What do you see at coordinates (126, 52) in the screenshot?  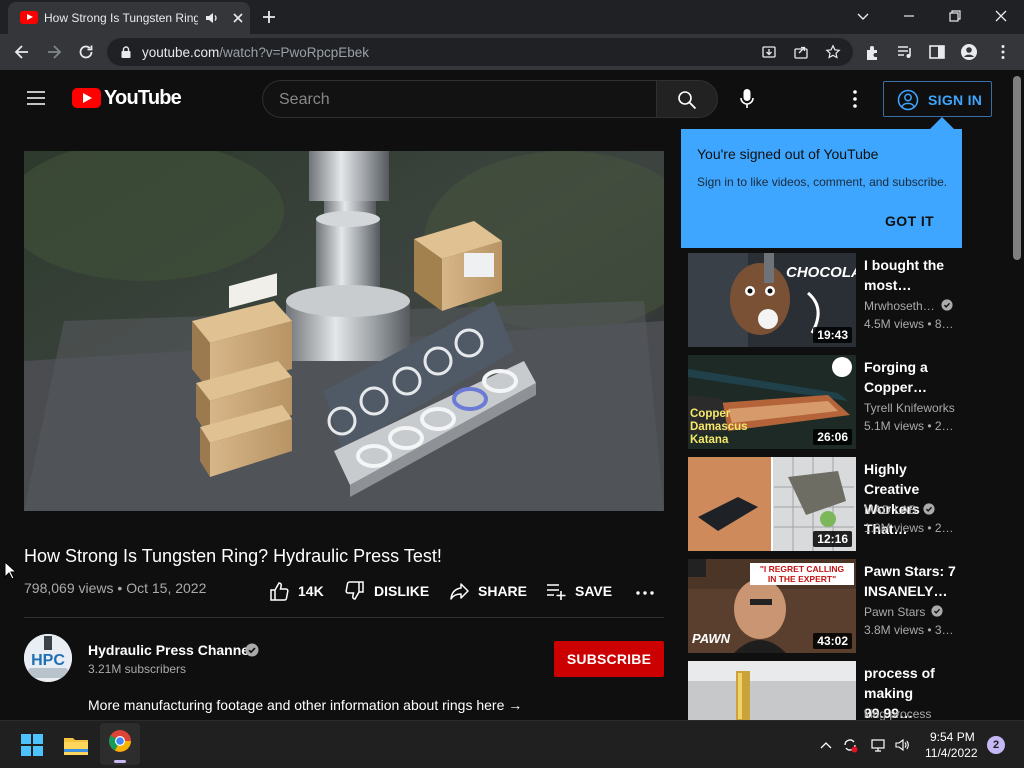 I see `lock-icon` at bounding box center [126, 52].